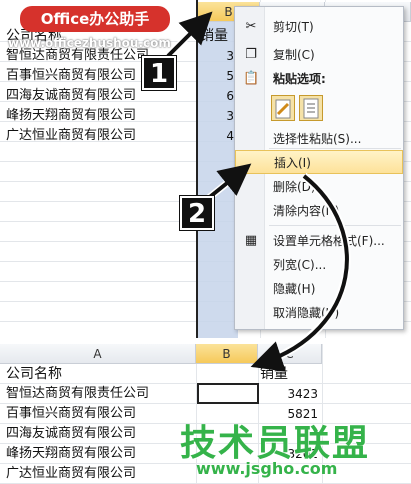 This screenshot has height=484, width=411. Describe the element at coordinates (292, 163) in the screenshot. I see `menu-item-label: 插入(I)` at that location.